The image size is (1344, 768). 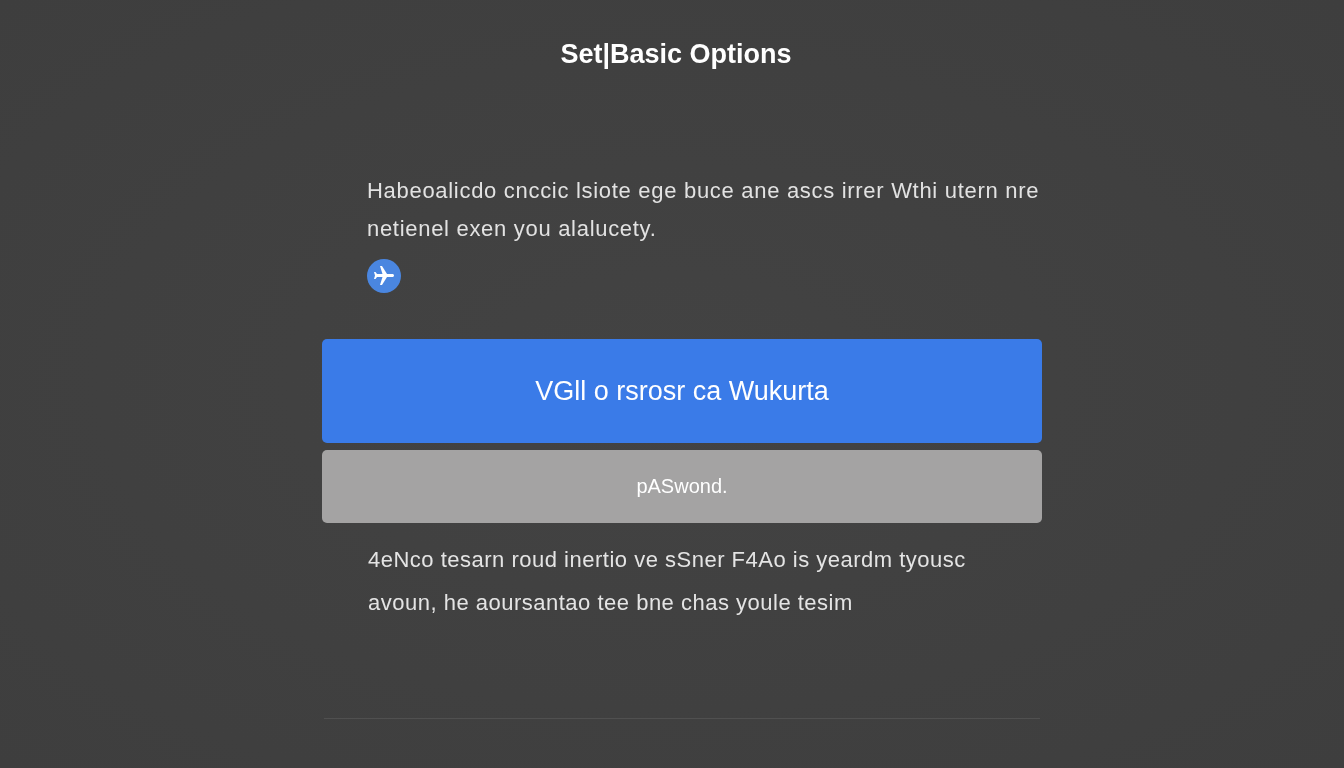 What do you see at coordinates (682, 391) in the screenshot?
I see `primary-button: VGll o rsrosr ca Wukurta` at bounding box center [682, 391].